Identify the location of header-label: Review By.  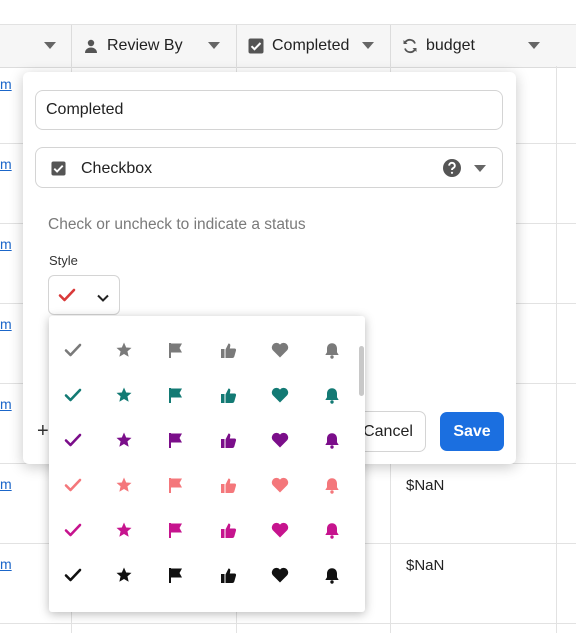
(145, 45).